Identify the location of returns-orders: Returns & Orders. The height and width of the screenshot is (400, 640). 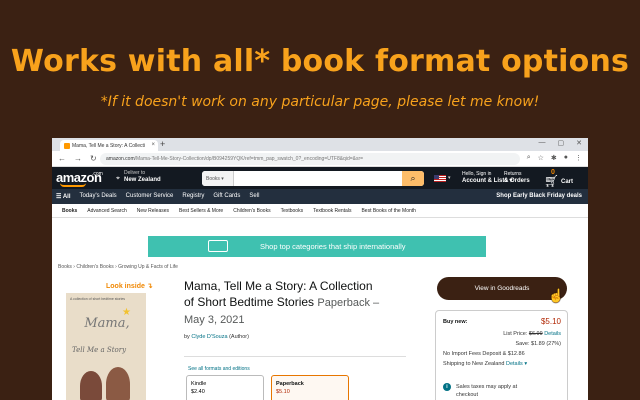
(517, 178).